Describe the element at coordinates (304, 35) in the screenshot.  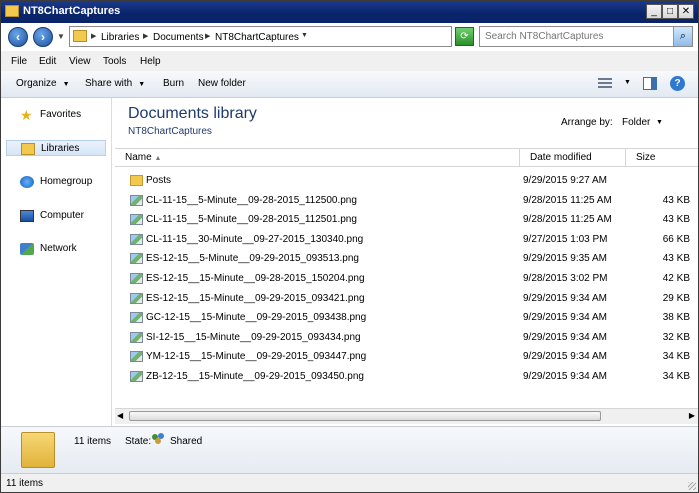
I see `breadcrumb-arrow-icon: ▼` at that location.